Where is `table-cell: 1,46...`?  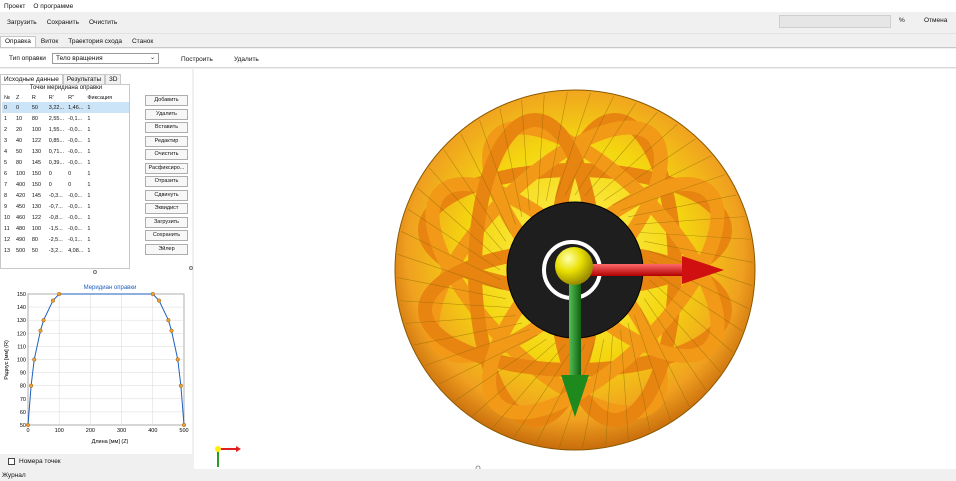
table-cell: 1,46... is located at coordinates (76, 107).